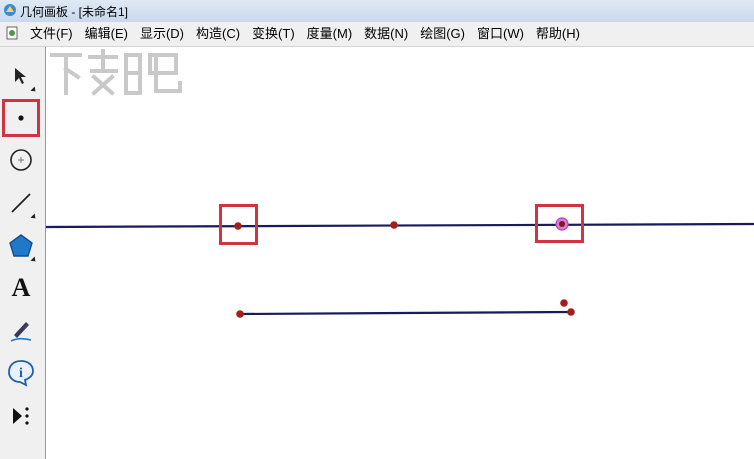 This screenshot has height=459, width=754. I want to click on menu-edit: 编辑(E), so click(106, 34).